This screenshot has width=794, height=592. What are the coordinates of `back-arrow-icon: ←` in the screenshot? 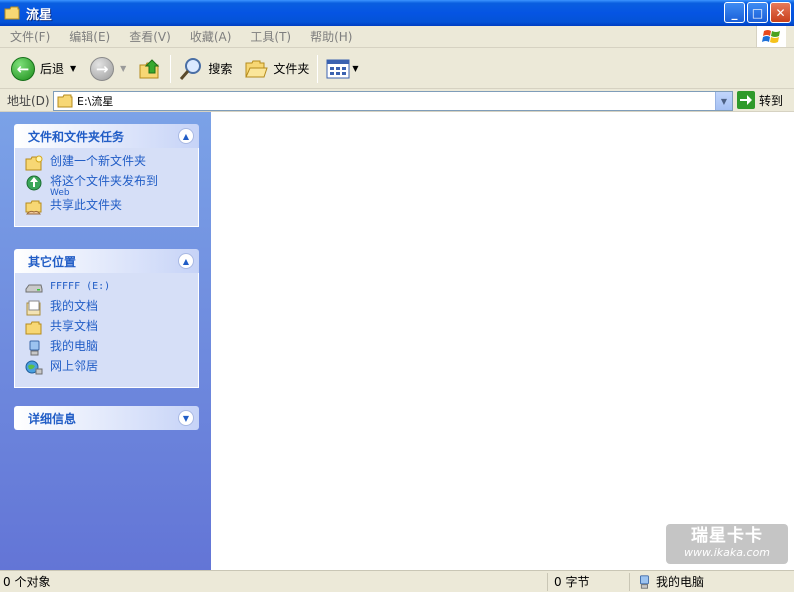 It's located at (23, 68).